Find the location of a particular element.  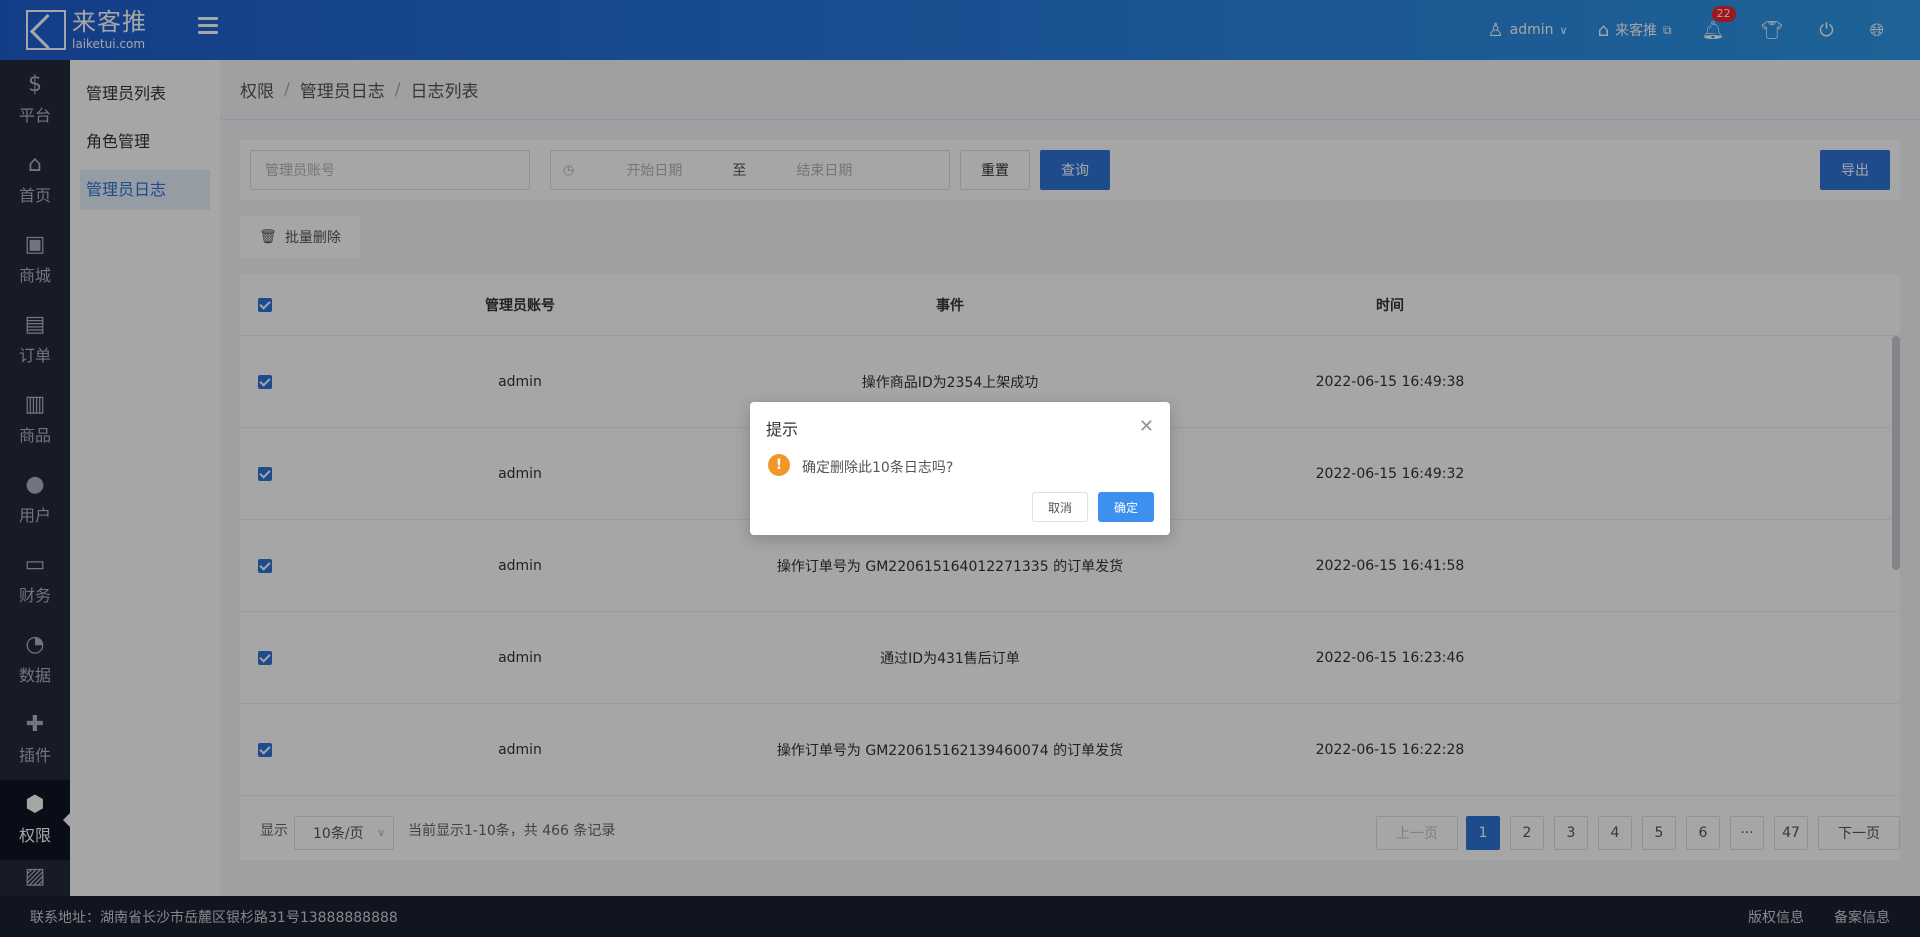

warning-icon: ! is located at coordinates (779, 465).